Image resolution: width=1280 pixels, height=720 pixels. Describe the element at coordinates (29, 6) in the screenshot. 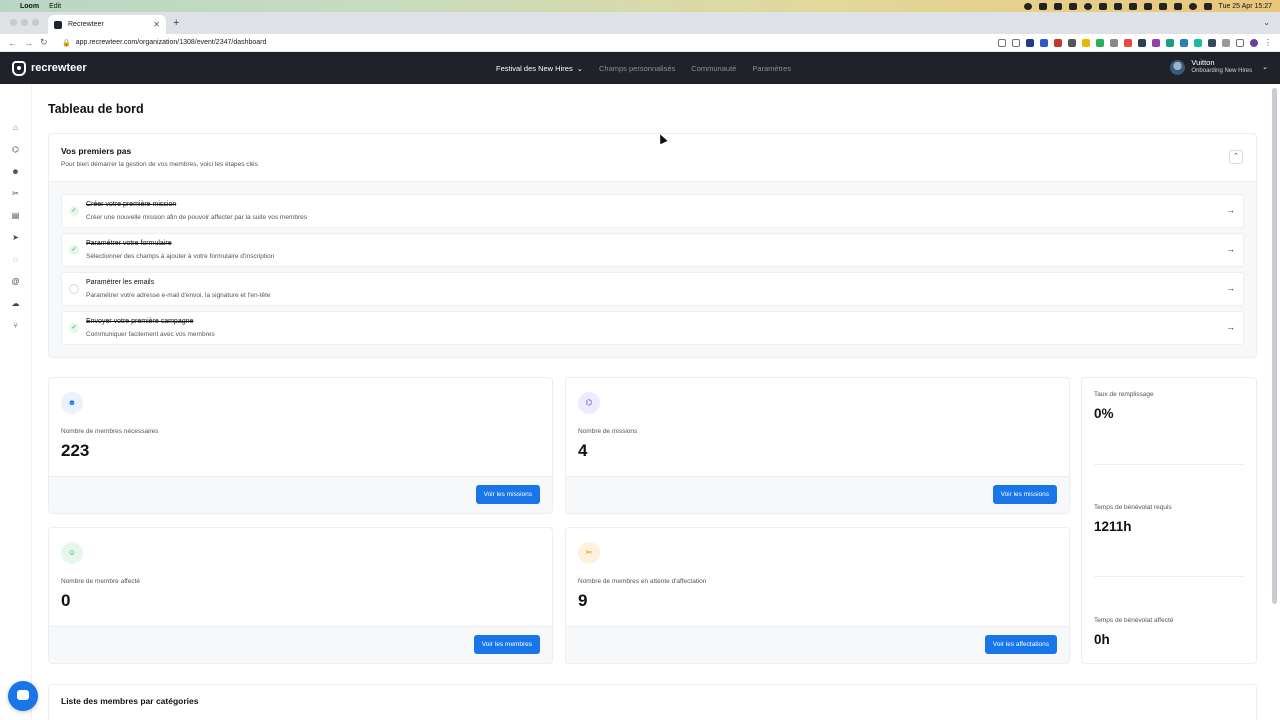

I see `menubar-app-name: Loom` at that location.